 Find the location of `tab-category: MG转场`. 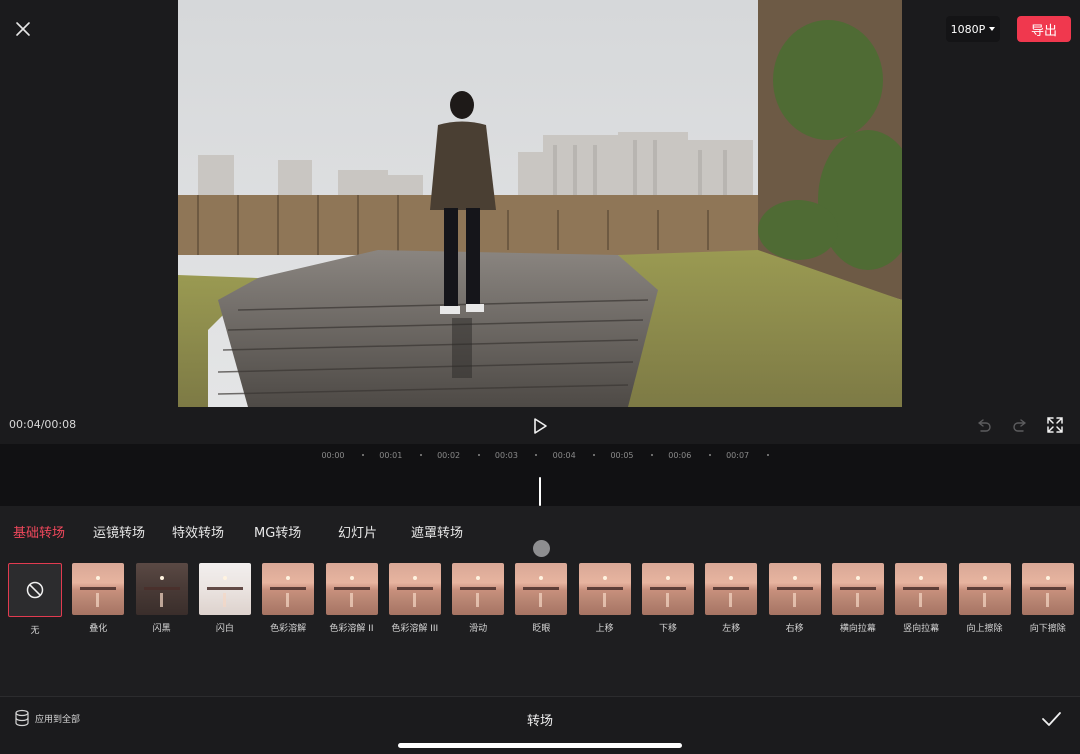

tab-category: MG转场 is located at coordinates (277, 531).